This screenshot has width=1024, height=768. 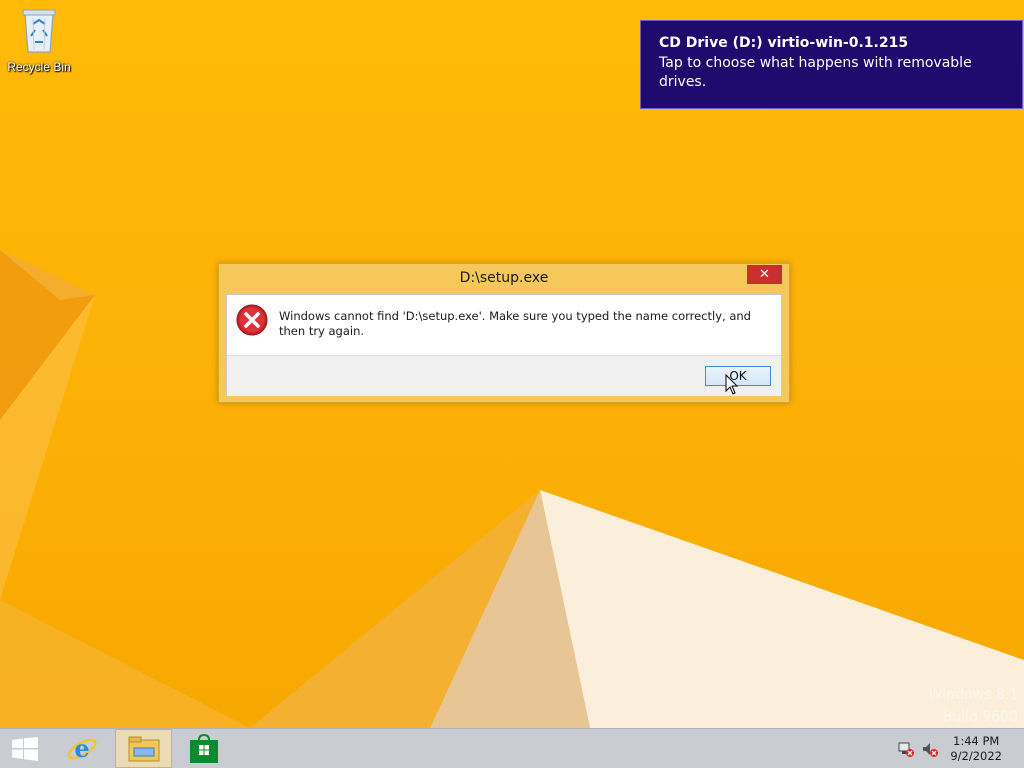 I want to click on recycle-bin-label: Recycle Bin, so click(x=39, y=67).